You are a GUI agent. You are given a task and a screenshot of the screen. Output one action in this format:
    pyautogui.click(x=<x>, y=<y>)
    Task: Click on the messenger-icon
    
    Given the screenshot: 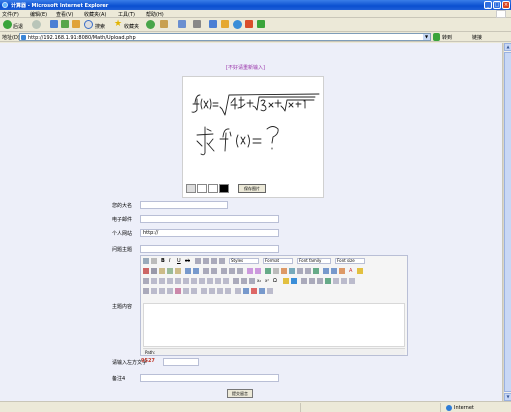 What is the action you would take?
    pyautogui.click(x=237, y=24)
    